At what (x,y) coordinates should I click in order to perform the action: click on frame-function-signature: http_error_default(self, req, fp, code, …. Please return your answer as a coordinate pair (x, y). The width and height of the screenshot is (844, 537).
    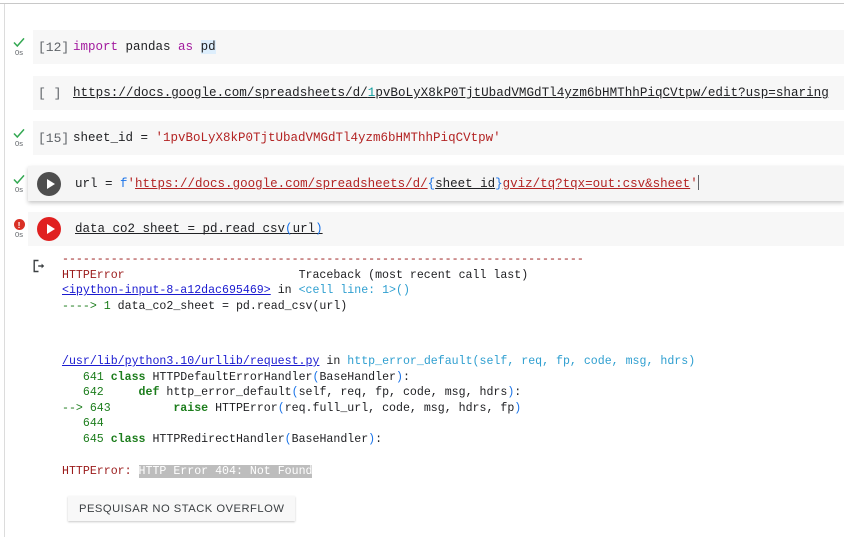
    Looking at the image, I should click on (521, 361).